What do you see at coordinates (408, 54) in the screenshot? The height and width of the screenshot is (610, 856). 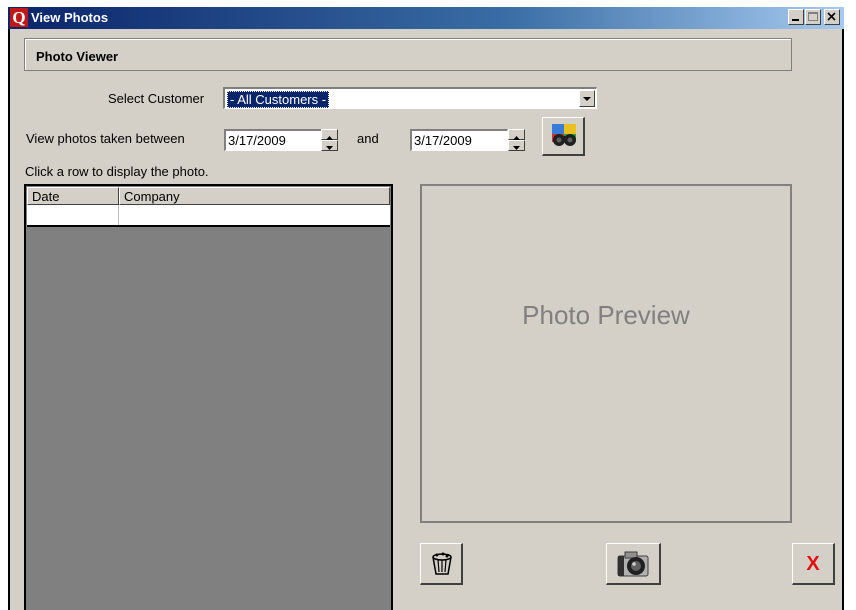 I see `header-panel: Photo Viewer` at bounding box center [408, 54].